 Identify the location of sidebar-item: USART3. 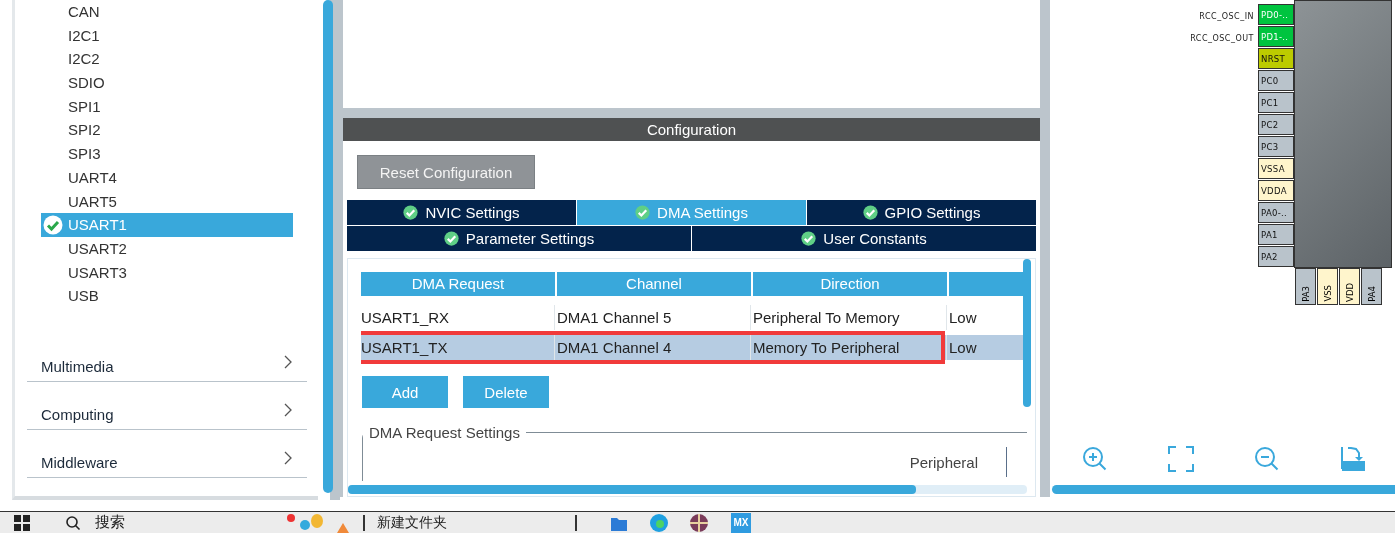
(167, 272).